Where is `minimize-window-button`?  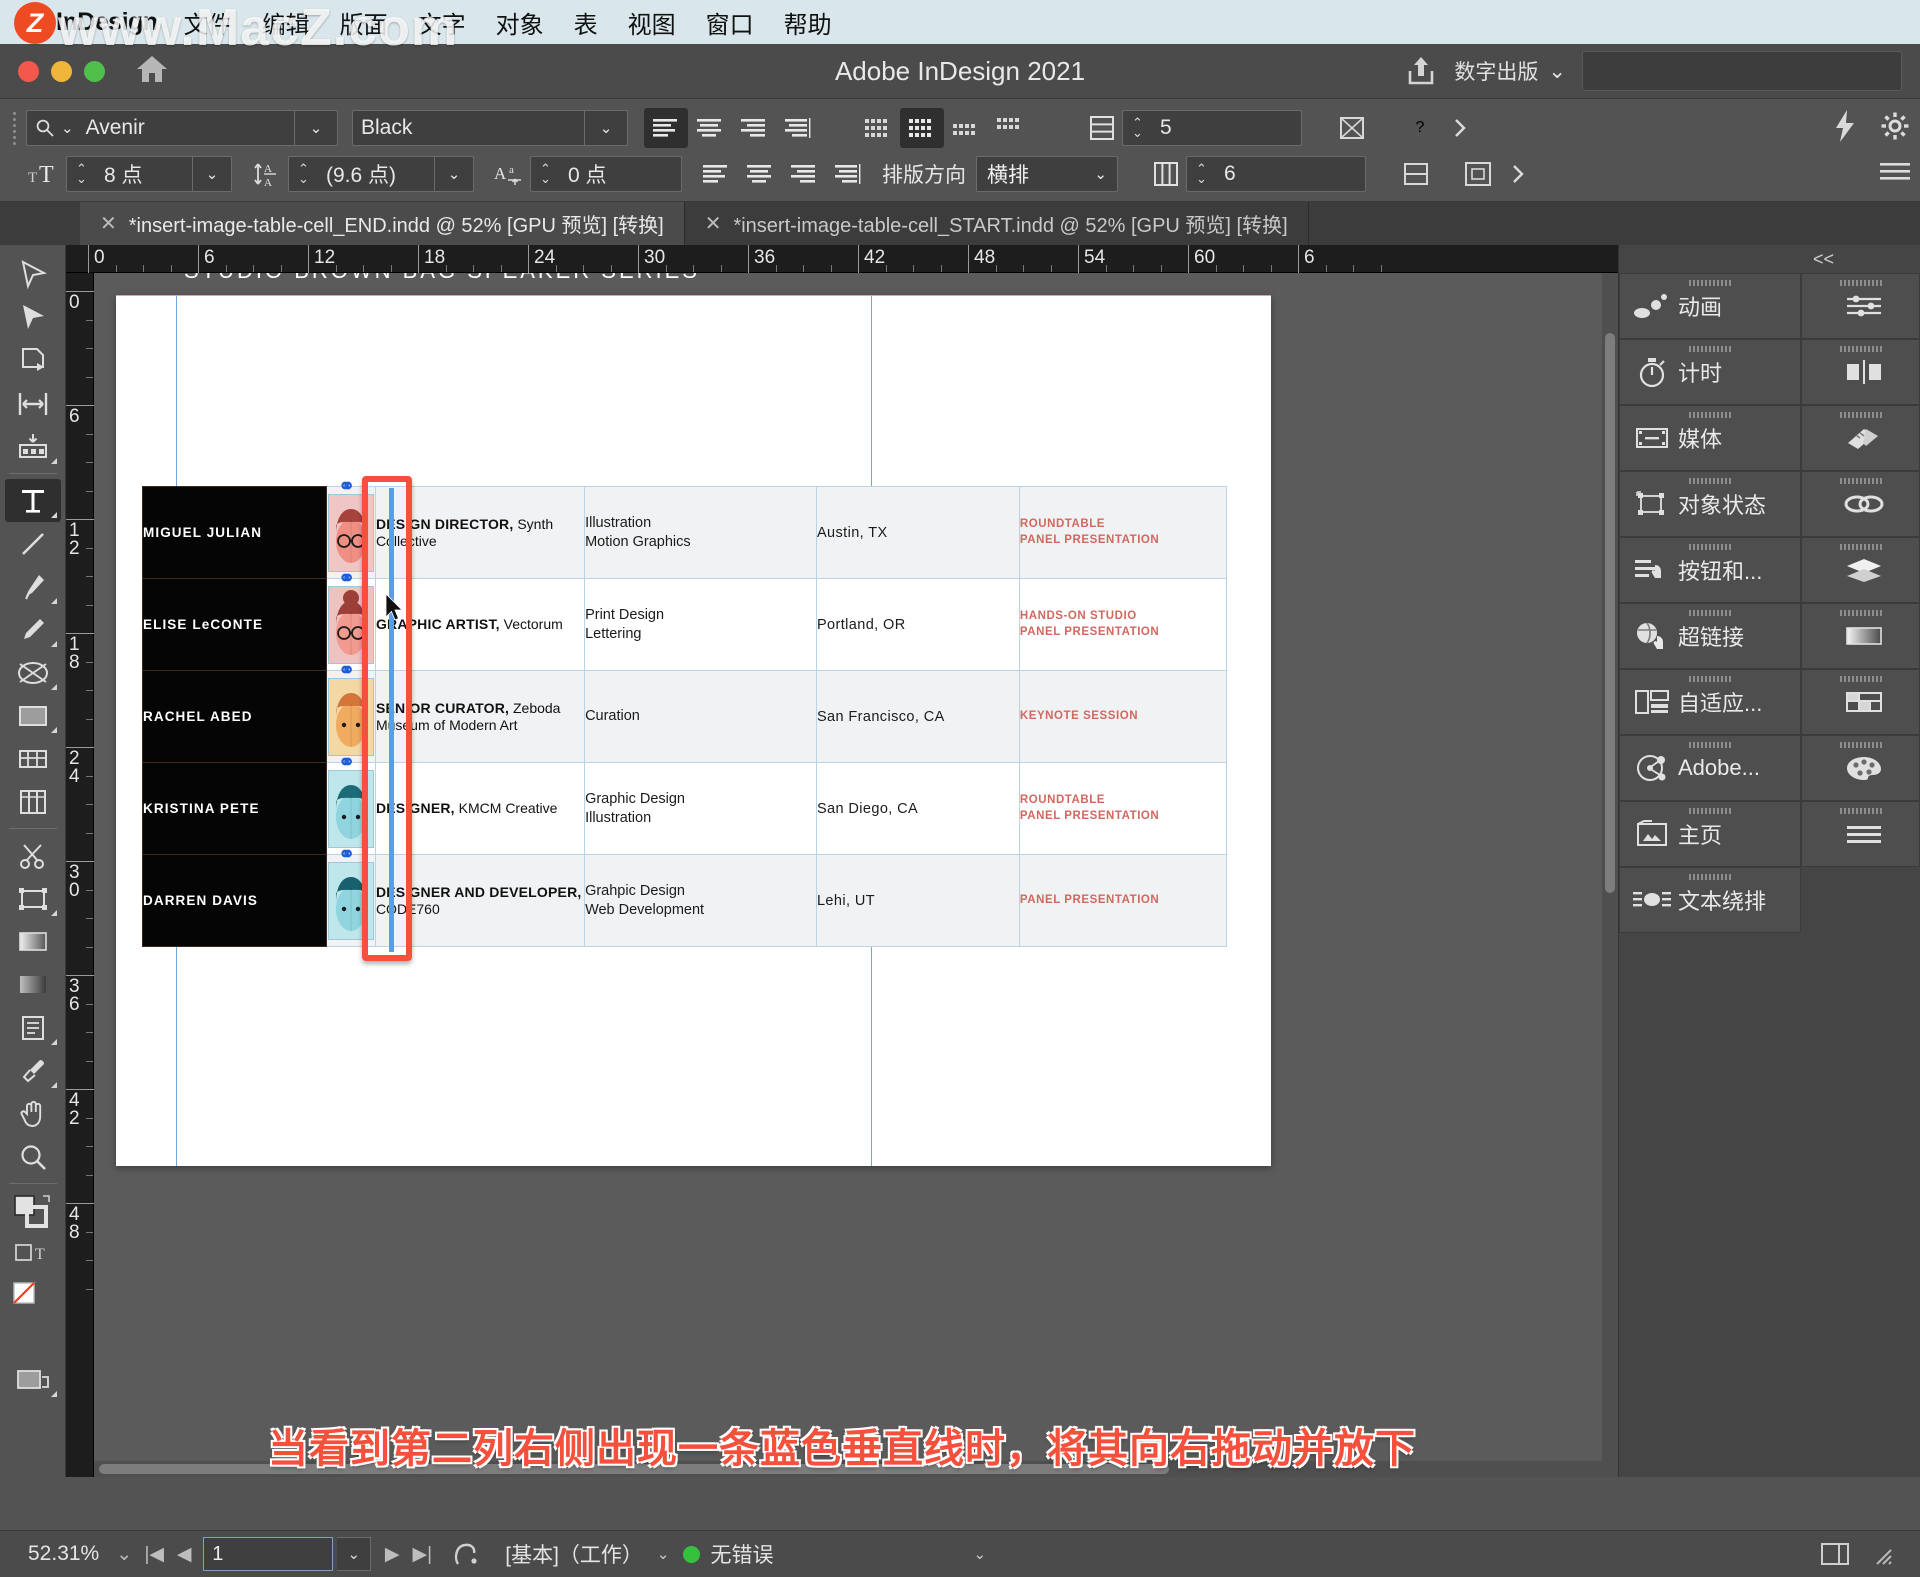
minimize-window-button is located at coordinates (61, 71).